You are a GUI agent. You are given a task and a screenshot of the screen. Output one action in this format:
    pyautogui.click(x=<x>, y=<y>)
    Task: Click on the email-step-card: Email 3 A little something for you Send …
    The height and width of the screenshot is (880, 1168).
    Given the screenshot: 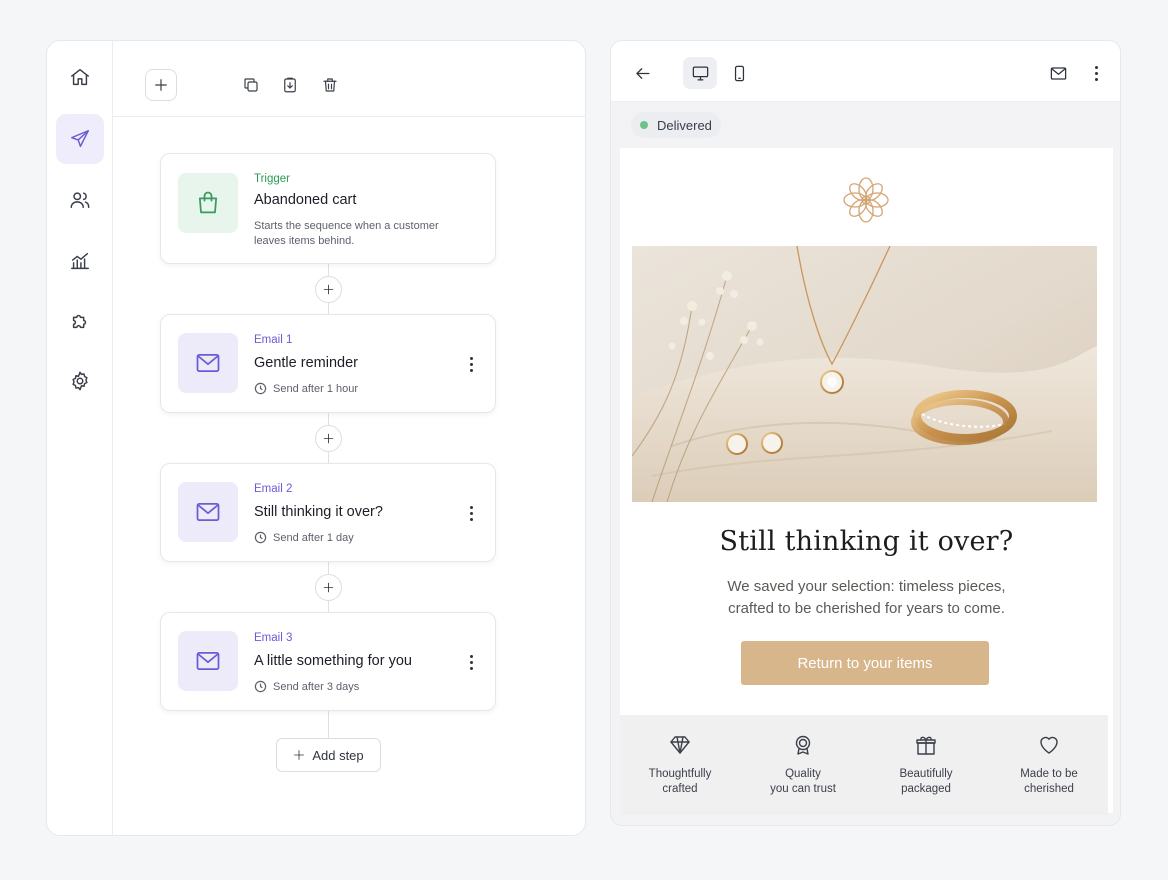 What is the action you would take?
    pyautogui.click(x=328, y=661)
    